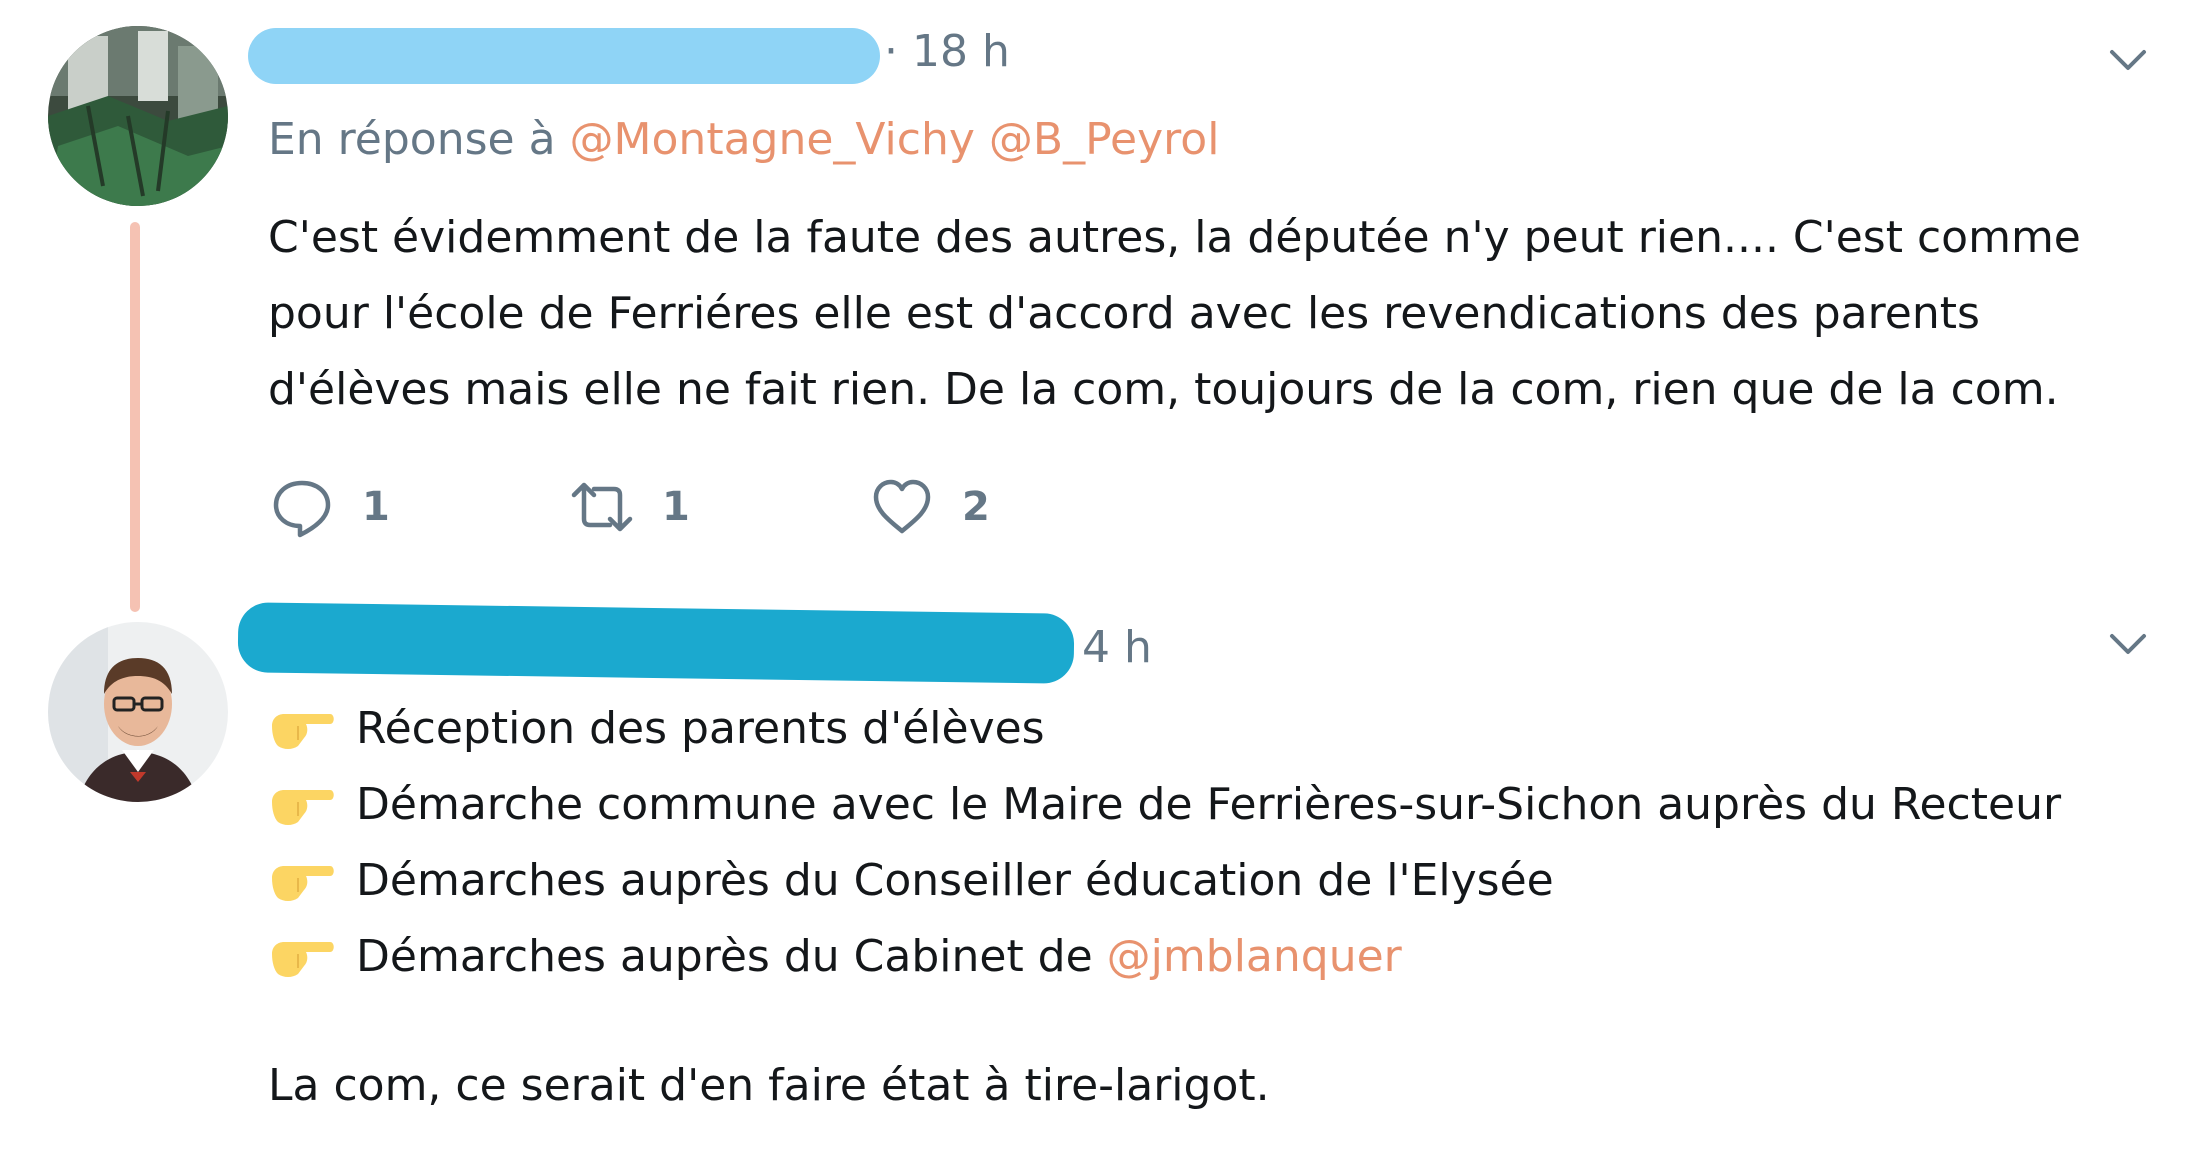 The image size is (2200, 1152). I want to click on reply-count: 1, so click(376, 507).